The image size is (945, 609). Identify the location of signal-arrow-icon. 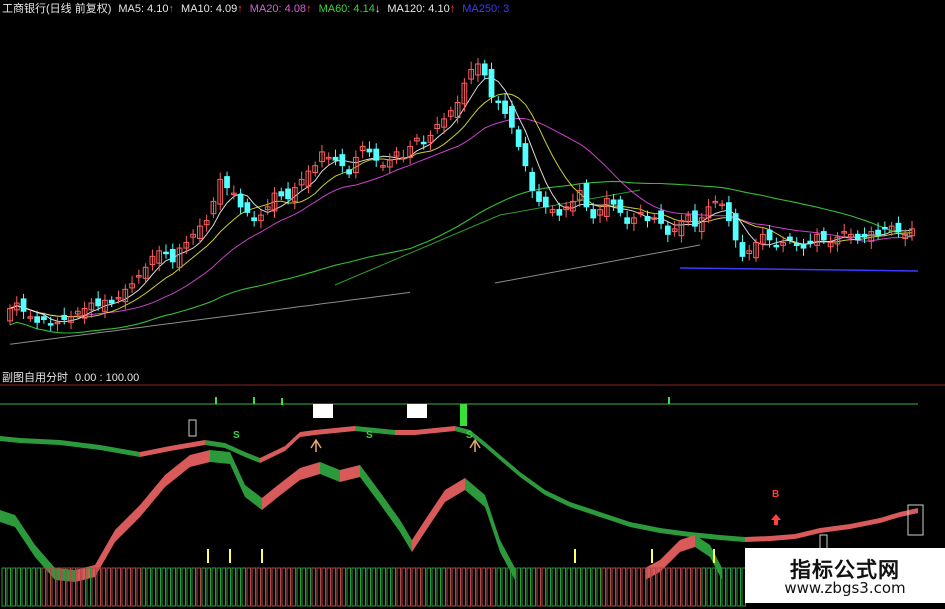
(316, 445).